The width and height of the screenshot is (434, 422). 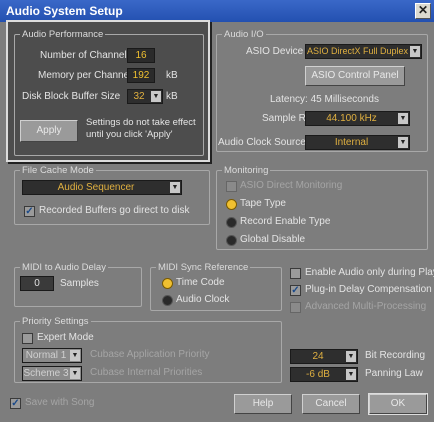 What do you see at coordinates (263, 203) in the screenshot?
I see `monitoring-tape-type-label: Tape Type` at bounding box center [263, 203].